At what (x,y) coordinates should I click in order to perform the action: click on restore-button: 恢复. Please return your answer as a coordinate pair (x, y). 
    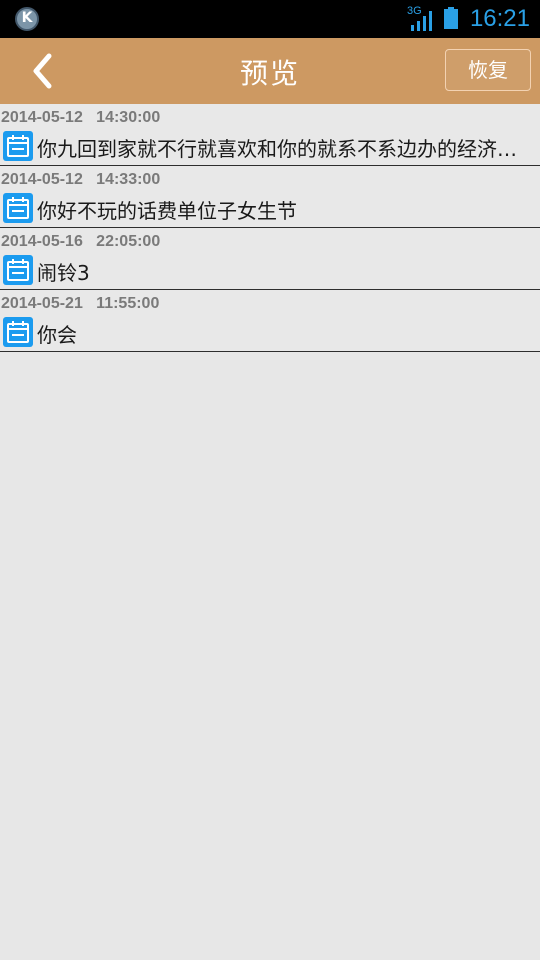
    Looking at the image, I should click on (488, 70).